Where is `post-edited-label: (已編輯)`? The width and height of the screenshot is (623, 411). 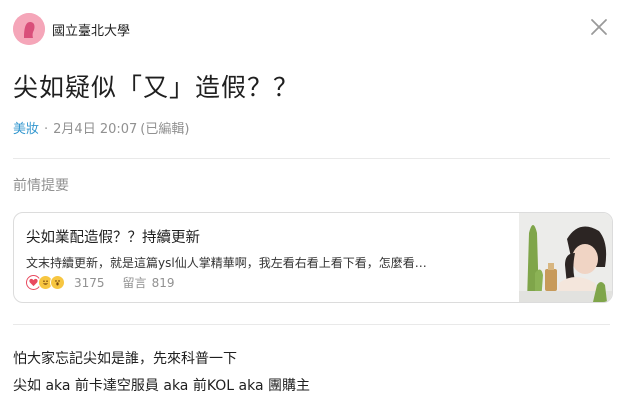 post-edited-label: (已編輯) is located at coordinates (165, 129).